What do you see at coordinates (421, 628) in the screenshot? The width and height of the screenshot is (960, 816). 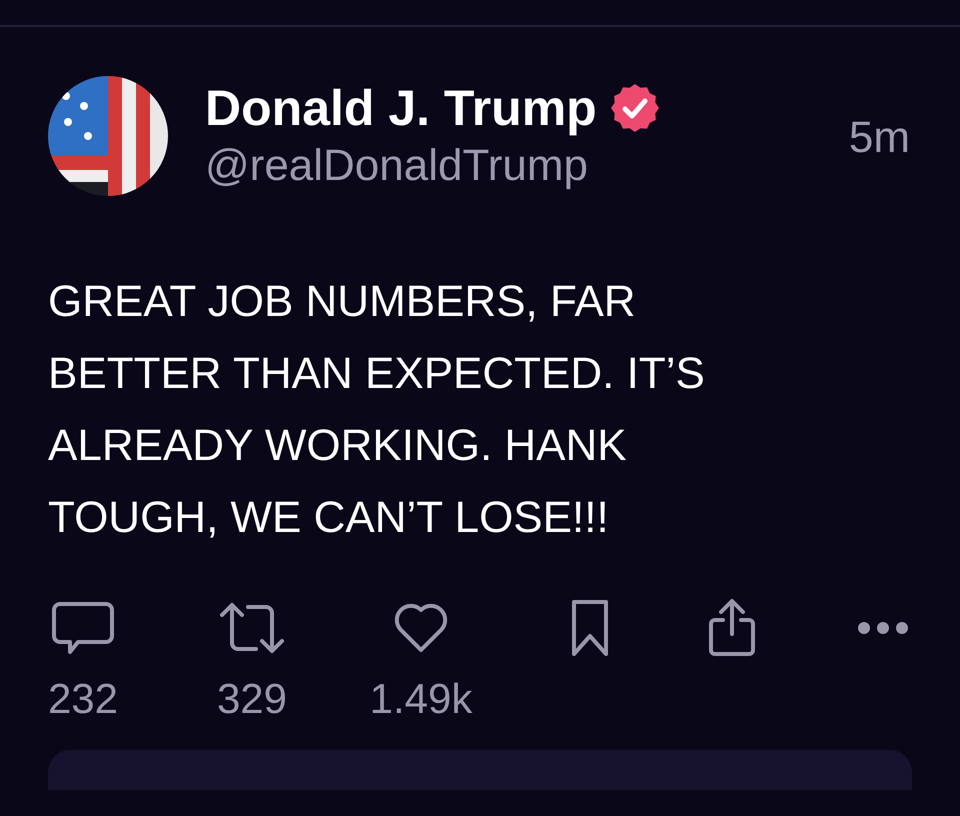 I see `heart-icon` at bounding box center [421, 628].